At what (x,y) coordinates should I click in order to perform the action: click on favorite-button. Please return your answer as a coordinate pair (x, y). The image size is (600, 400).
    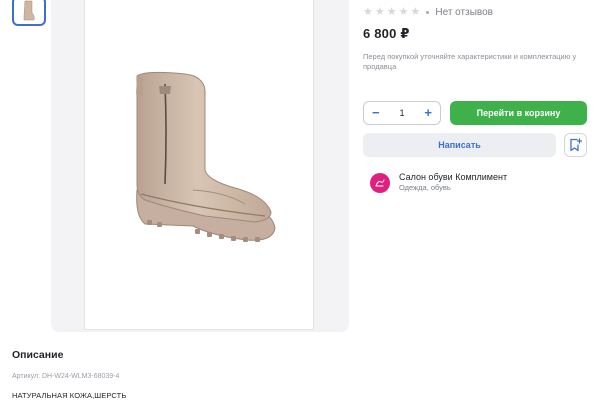
    Looking at the image, I should click on (575, 145).